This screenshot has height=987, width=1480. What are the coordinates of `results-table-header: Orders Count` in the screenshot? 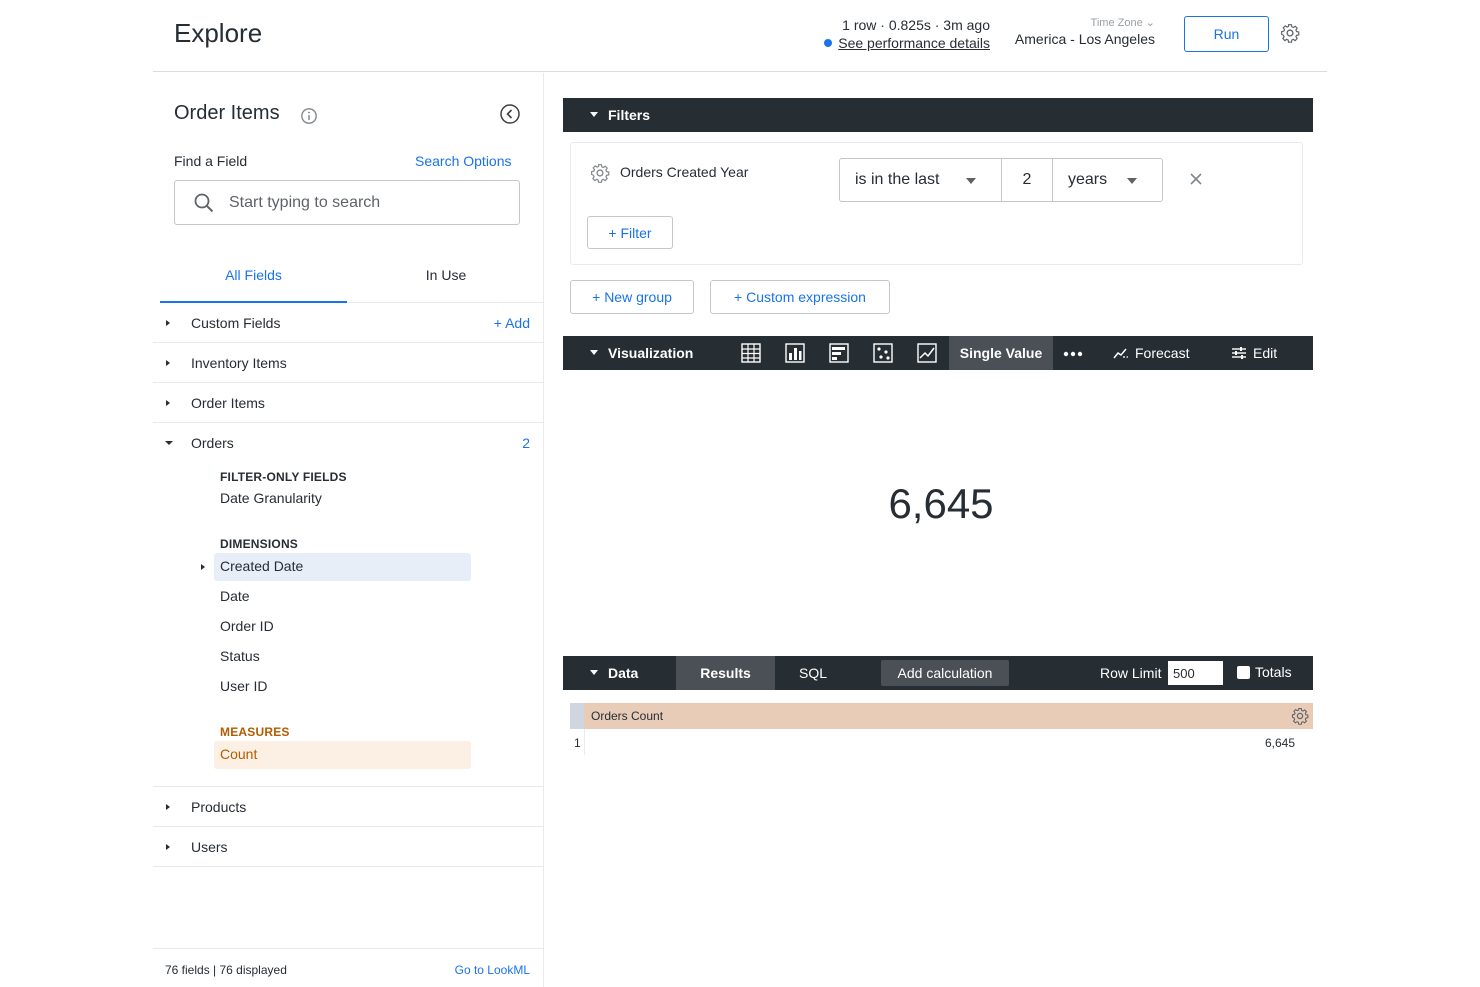 It's located at (941, 716).